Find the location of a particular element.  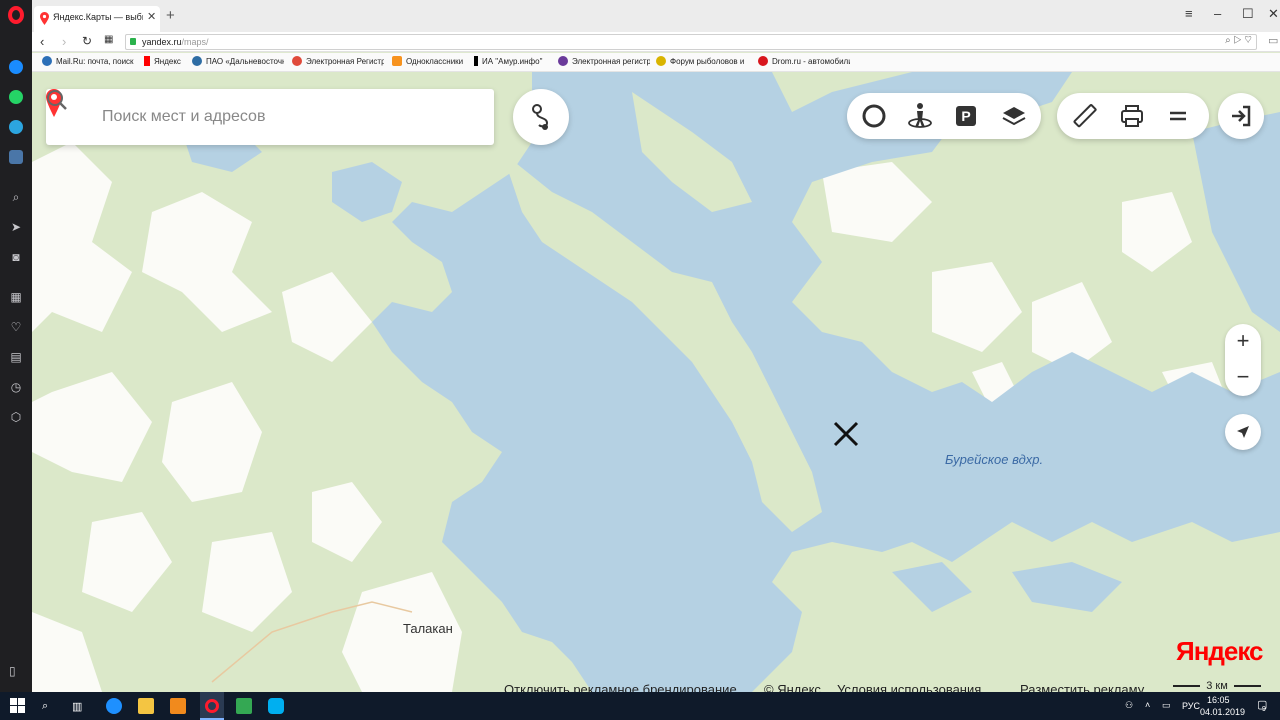

taskbar: ⌕ ▥ ⚇ ˄ ▭ РУС 16:05 04.01.2019 ▢ 9 is located at coordinates (640, 706).